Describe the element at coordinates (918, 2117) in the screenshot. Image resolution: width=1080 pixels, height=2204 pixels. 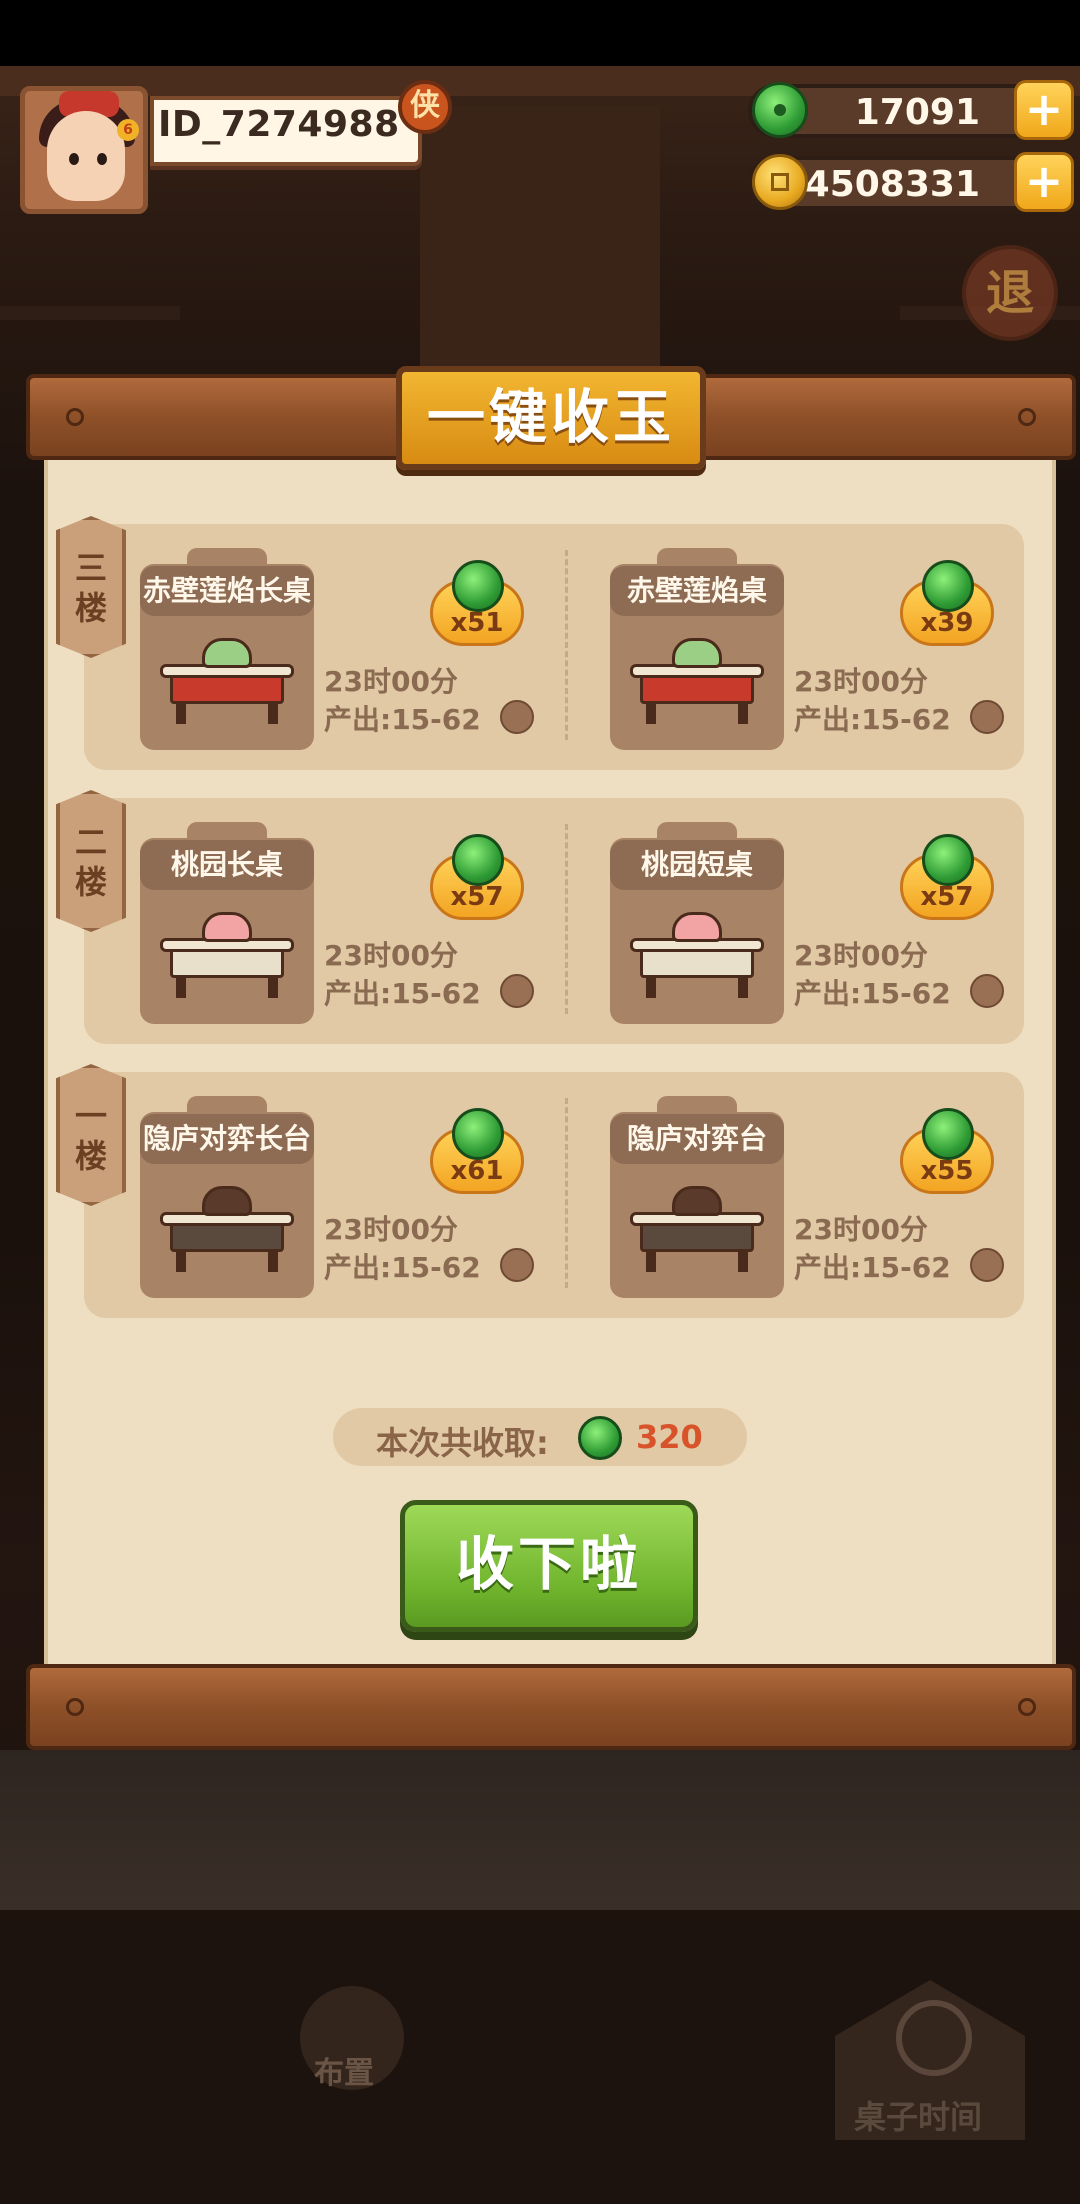
I see `table-time-label: 桌子时间` at that location.